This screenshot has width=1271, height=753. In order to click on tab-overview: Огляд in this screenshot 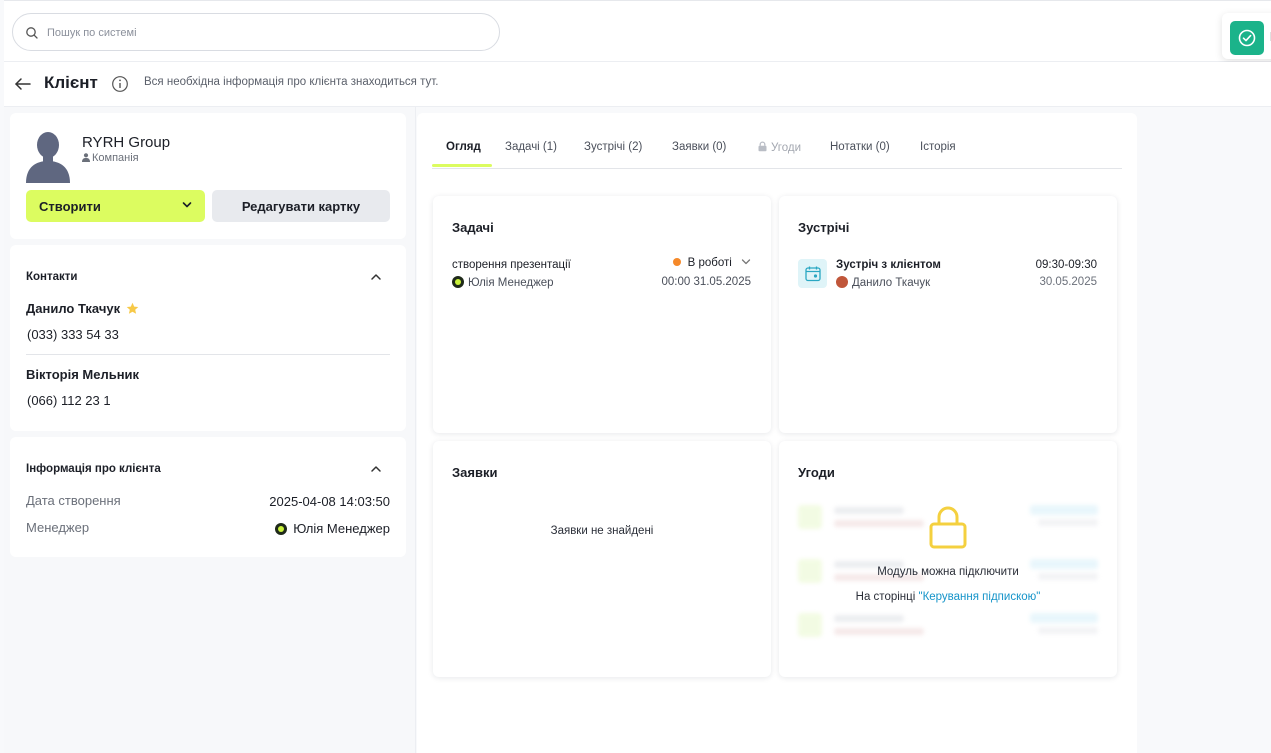, I will do `click(463, 147)`.